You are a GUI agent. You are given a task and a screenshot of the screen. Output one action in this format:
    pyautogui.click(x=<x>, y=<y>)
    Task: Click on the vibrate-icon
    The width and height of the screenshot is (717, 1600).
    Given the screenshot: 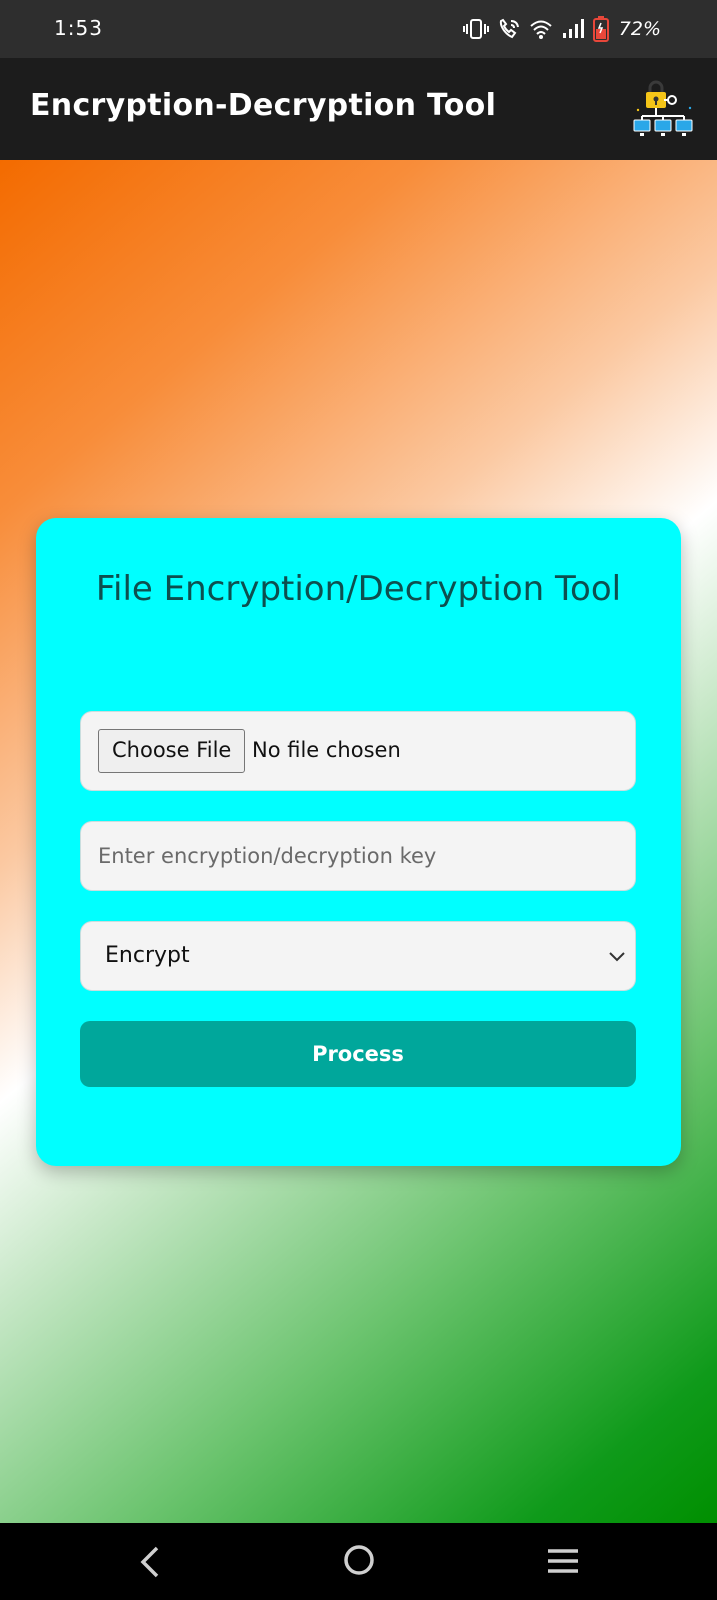 What is the action you would take?
    pyautogui.click(x=475, y=29)
    